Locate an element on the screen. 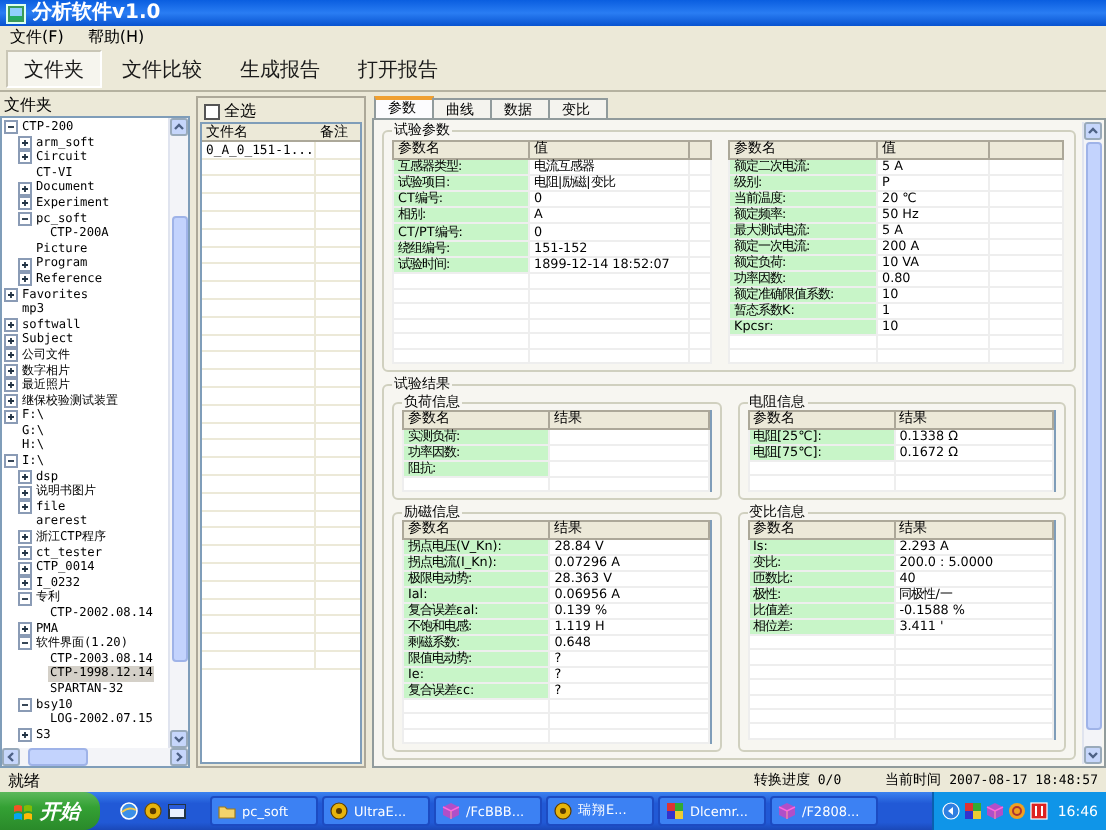 This screenshot has width=1106, height=830. window-title: 分析软件v1.0 is located at coordinates (96, 13).